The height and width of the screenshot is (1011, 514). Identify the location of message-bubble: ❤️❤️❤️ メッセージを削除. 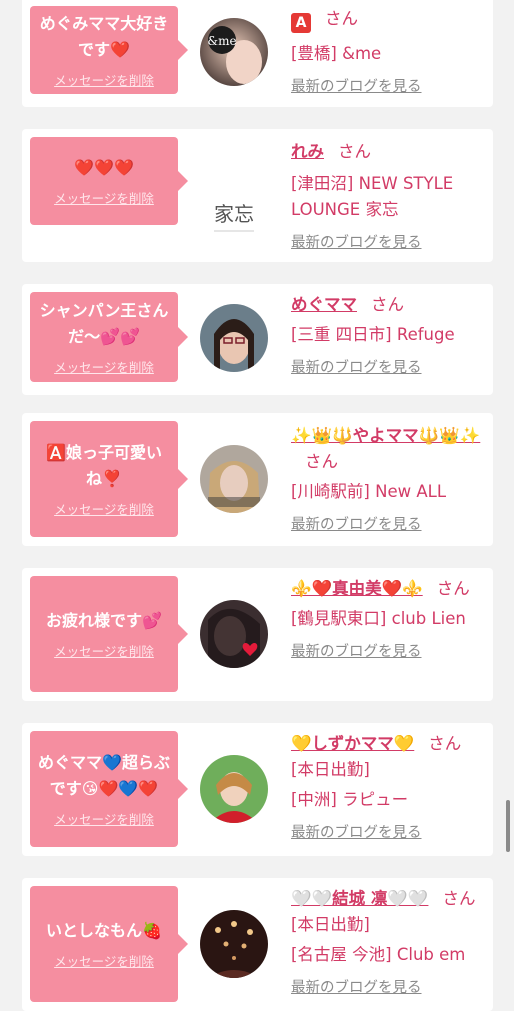
(109, 181).